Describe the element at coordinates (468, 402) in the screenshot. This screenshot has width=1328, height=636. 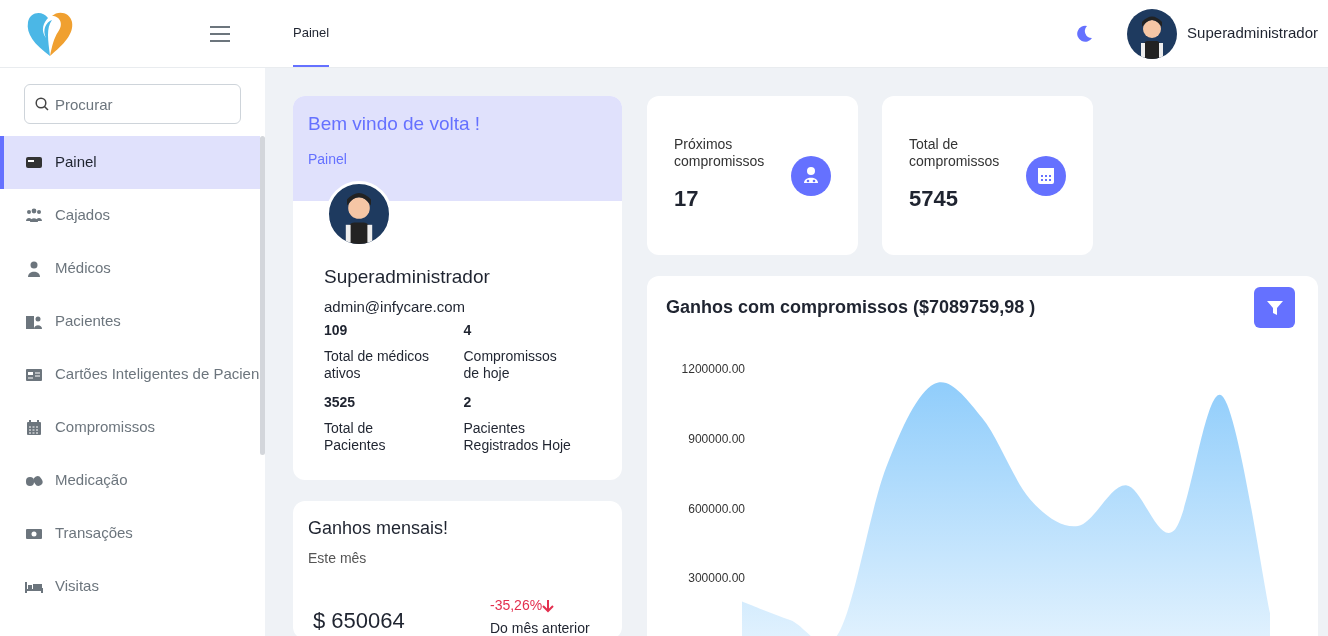
I see `stat-value: 2` at that location.